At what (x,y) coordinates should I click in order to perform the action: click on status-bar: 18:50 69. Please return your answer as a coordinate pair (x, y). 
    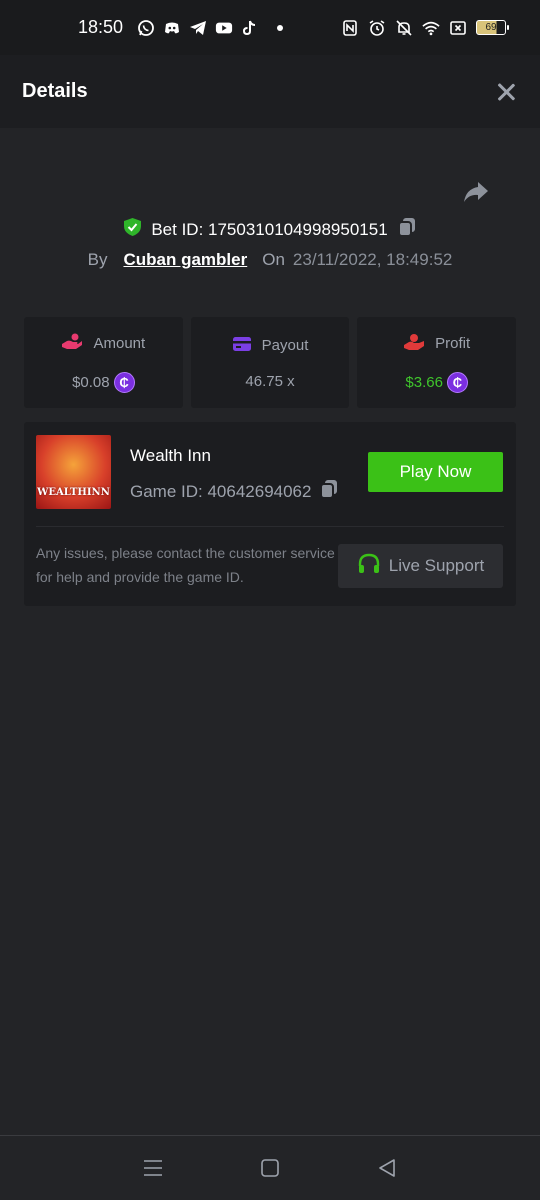
    Looking at the image, I should click on (270, 27).